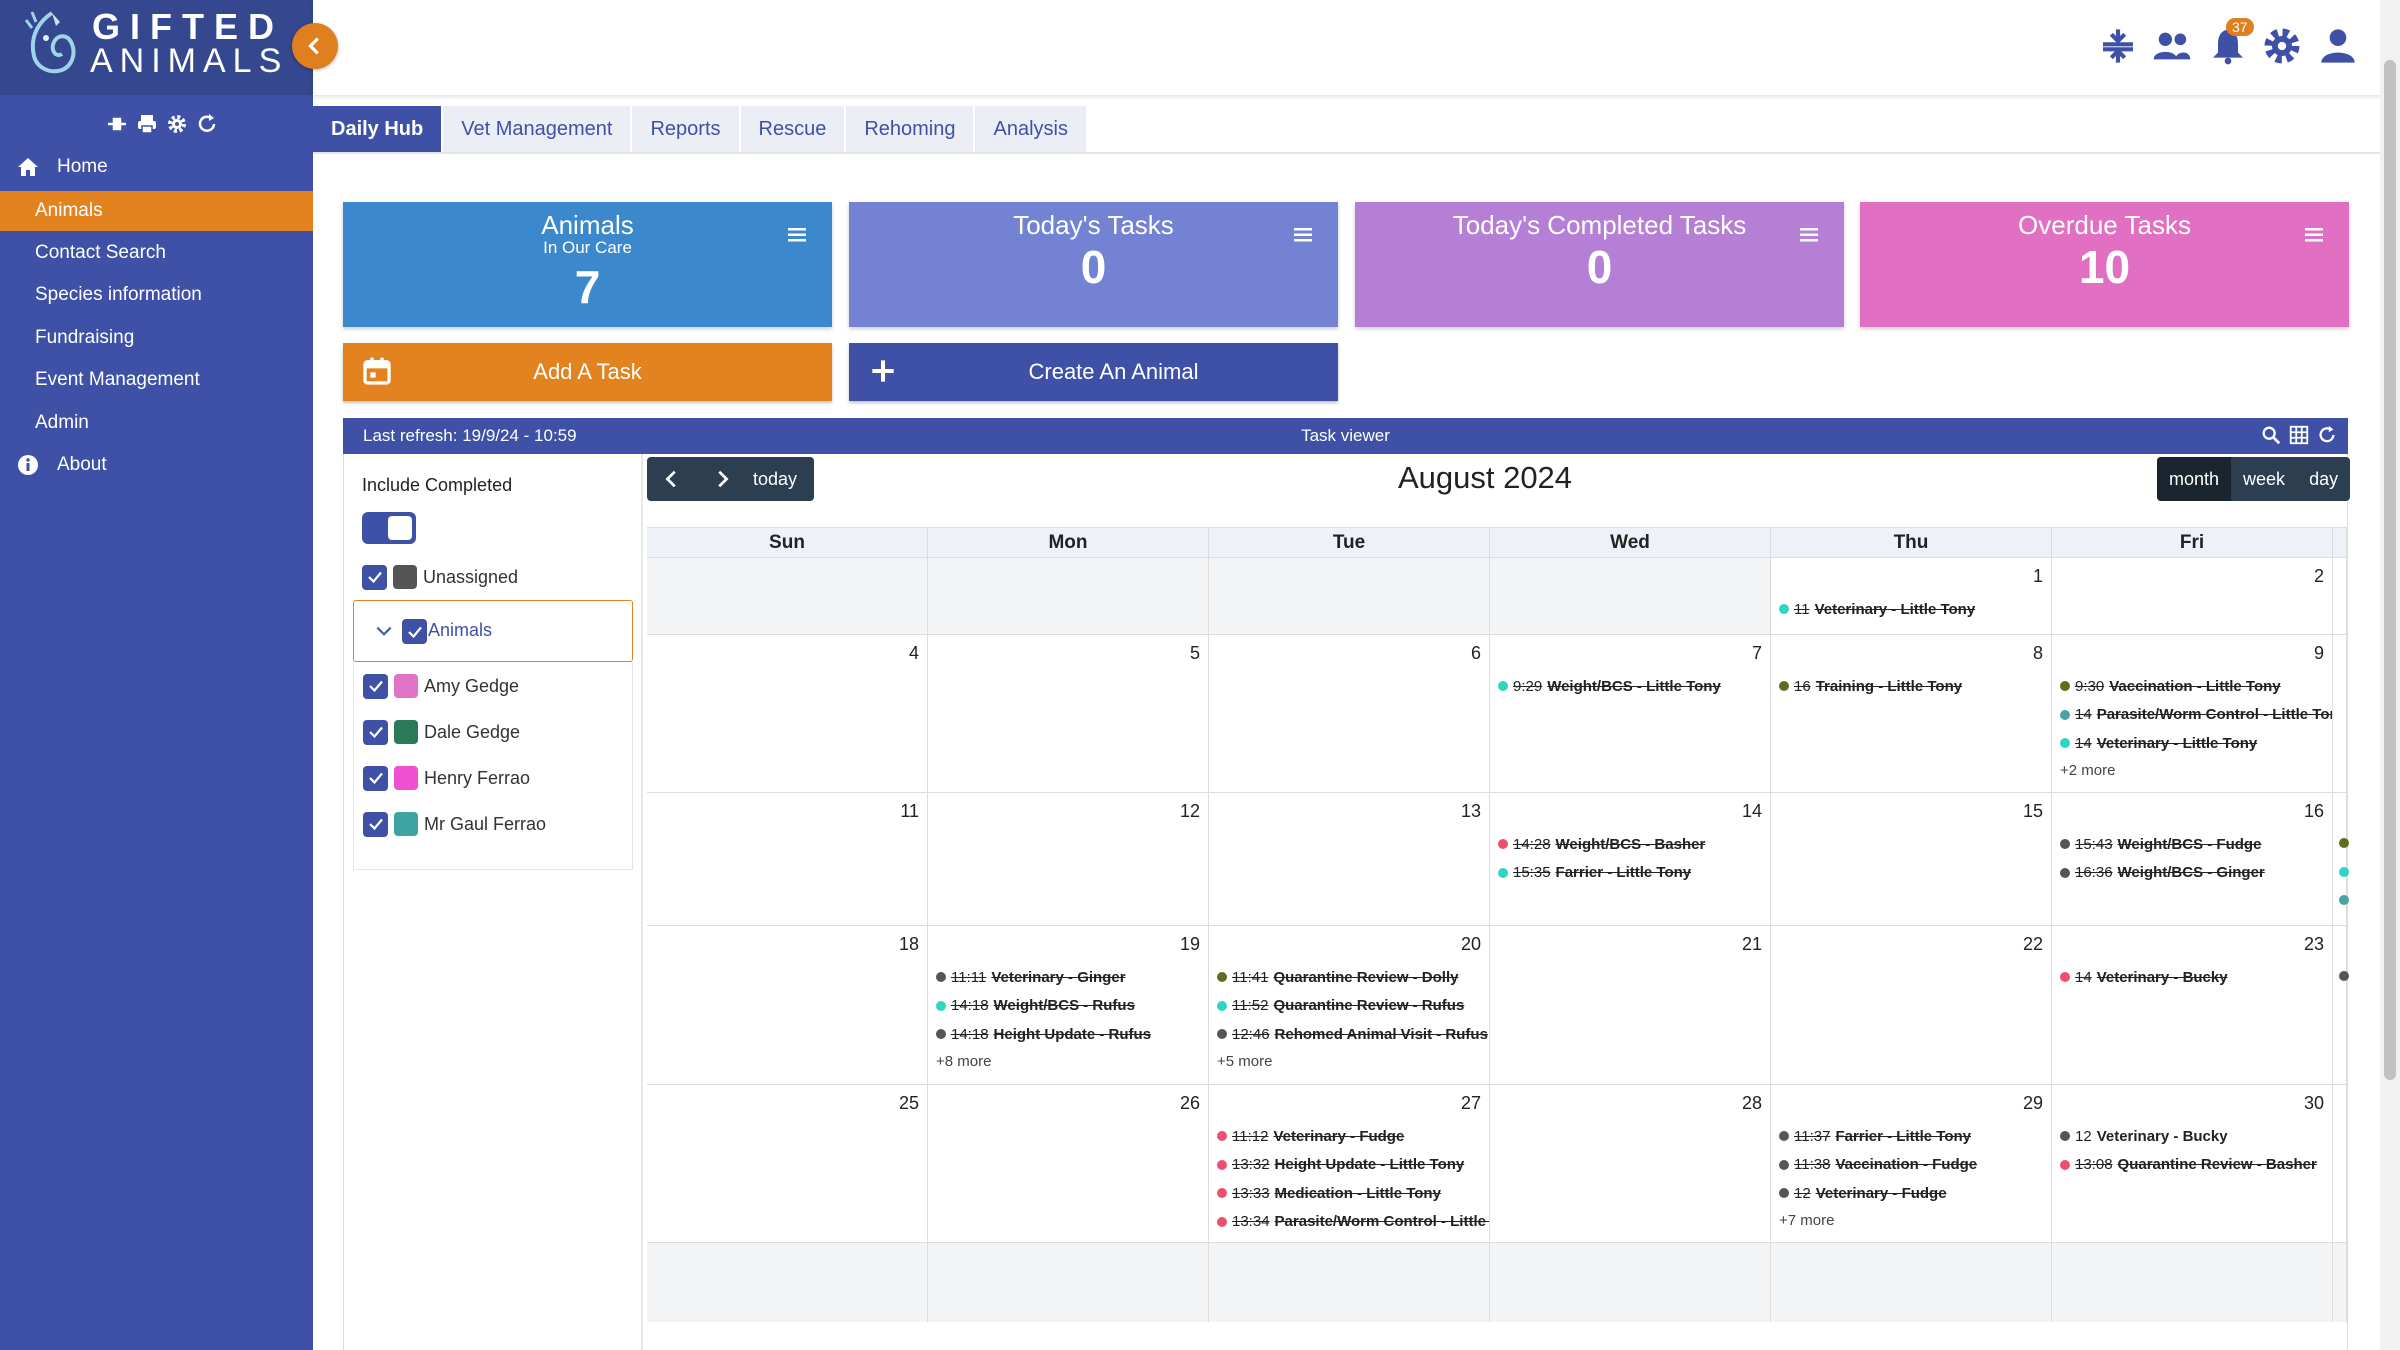  What do you see at coordinates (2172, 46) in the screenshot?
I see `users-icon` at bounding box center [2172, 46].